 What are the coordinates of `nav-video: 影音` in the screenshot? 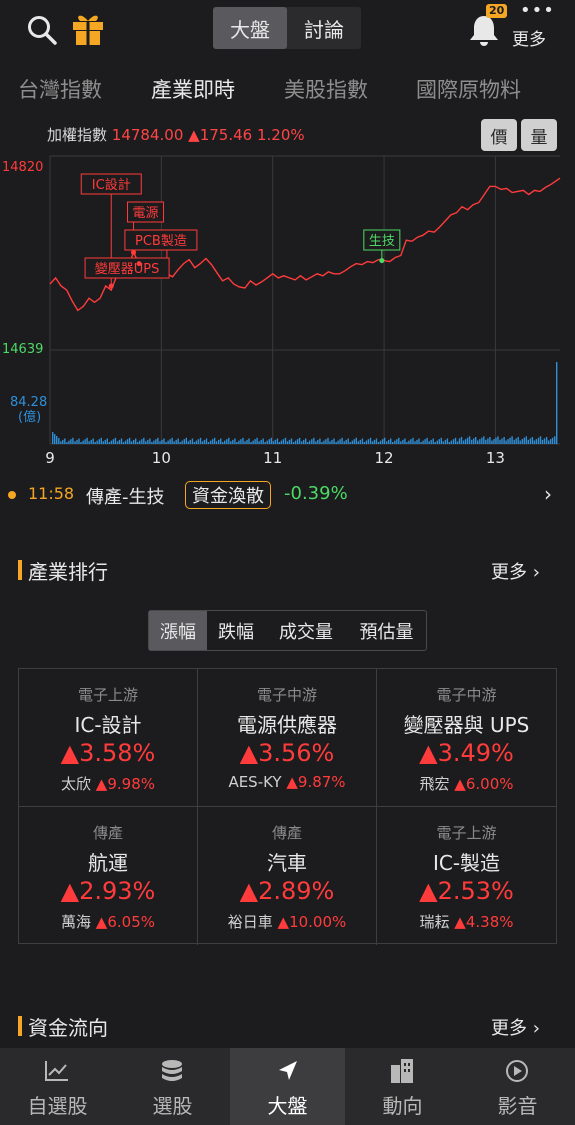 It's located at (517, 1086).